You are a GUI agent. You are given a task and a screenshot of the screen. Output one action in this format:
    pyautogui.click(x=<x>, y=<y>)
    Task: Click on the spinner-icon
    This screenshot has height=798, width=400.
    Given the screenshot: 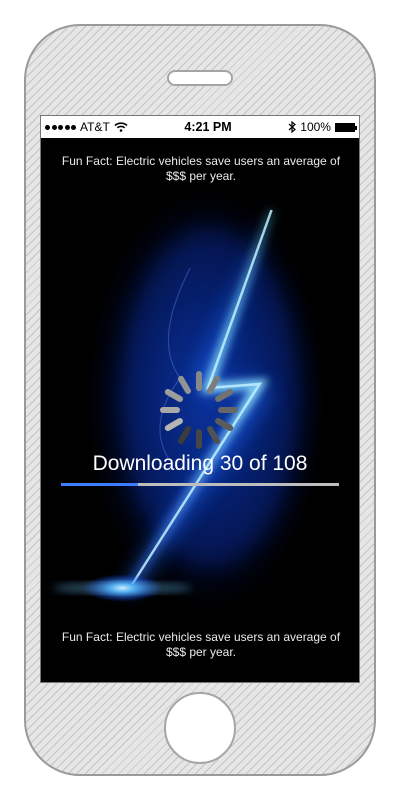 What is the action you would take?
    pyautogui.click(x=199, y=410)
    